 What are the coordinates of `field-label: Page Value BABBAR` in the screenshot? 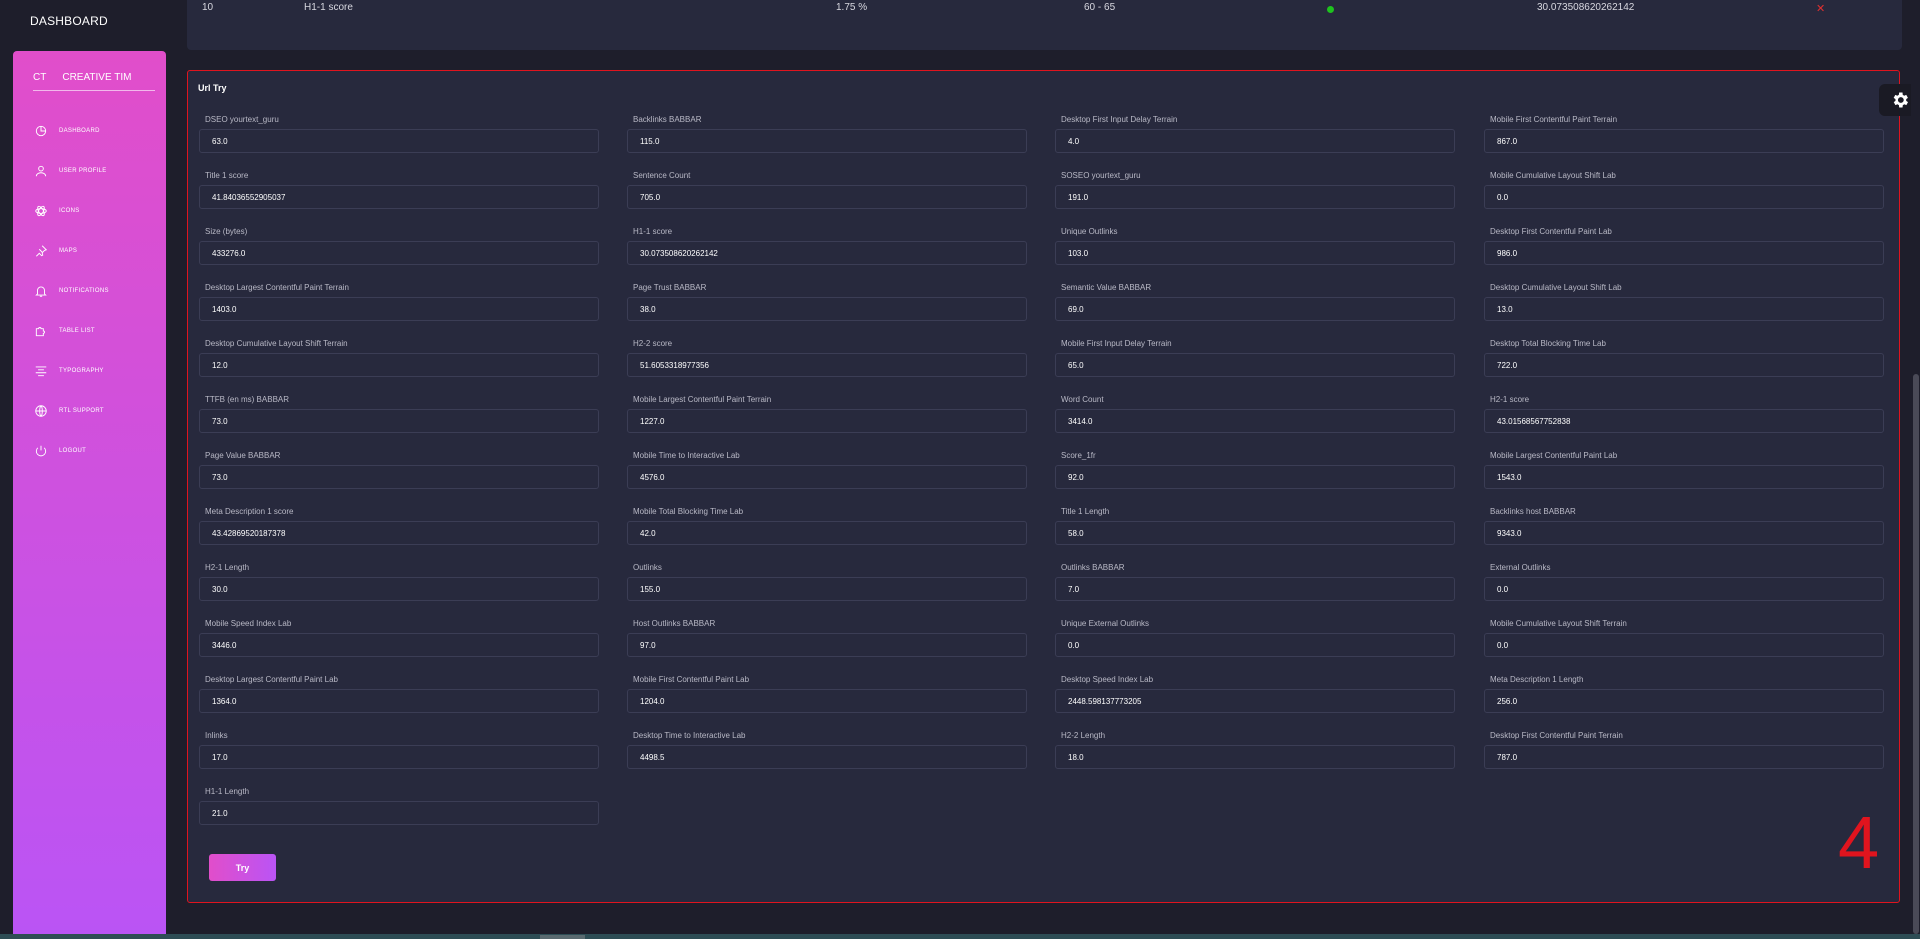 It's located at (243, 455).